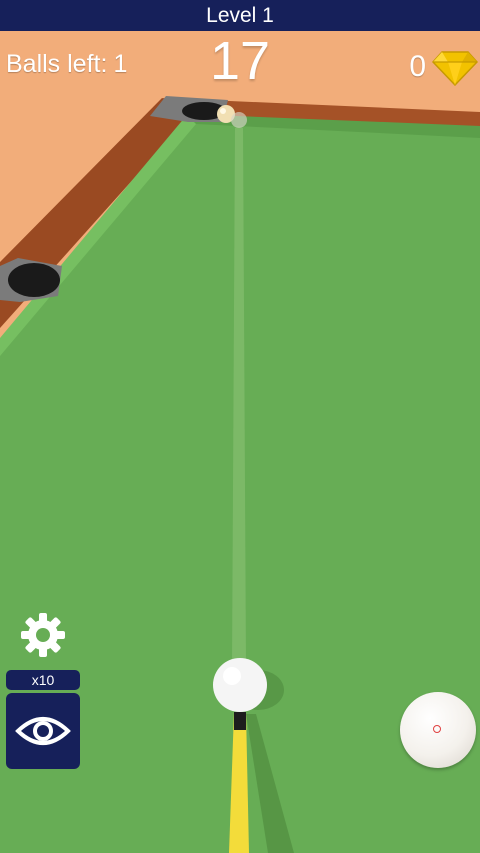 The image size is (480, 853). I want to click on target-ball-highlight, so click(223, 111).